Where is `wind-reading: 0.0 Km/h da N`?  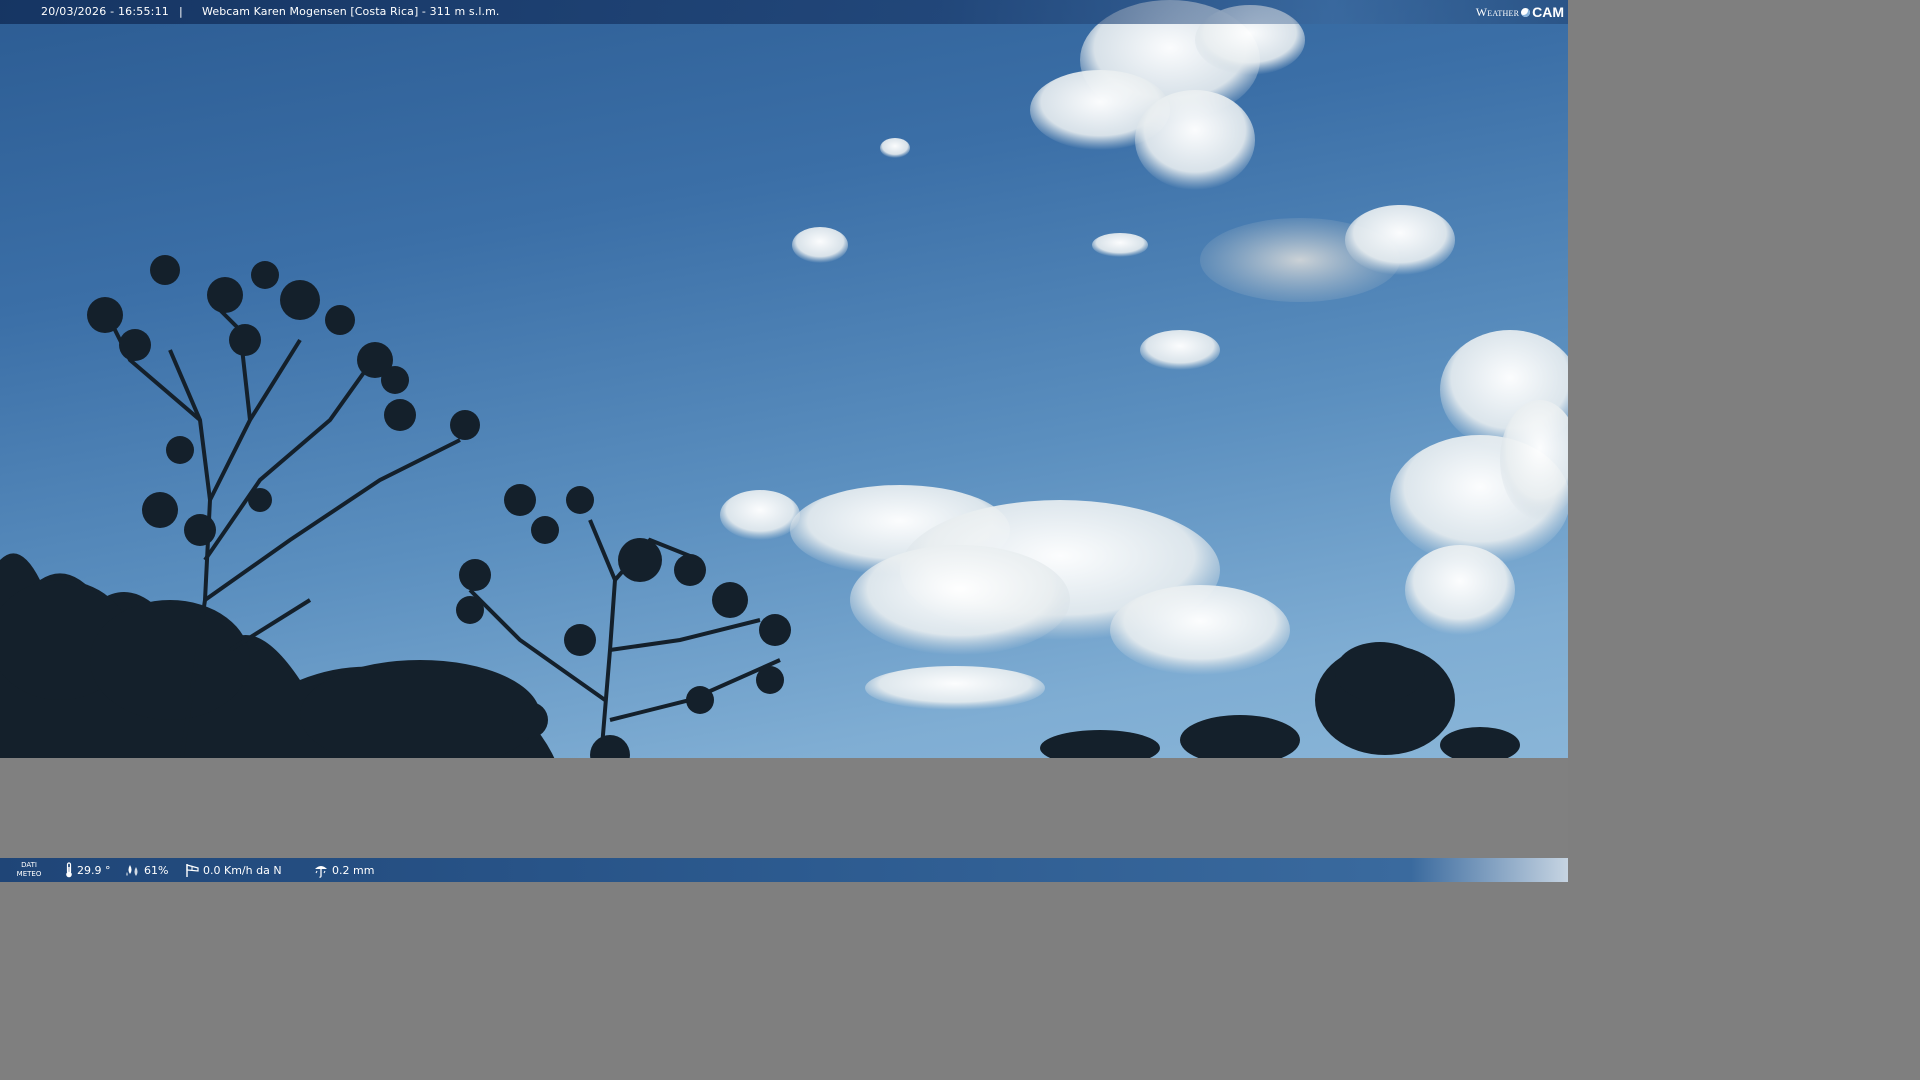 wind-reading: 0.0 Km/h da N is located at coordinates (233, 870).